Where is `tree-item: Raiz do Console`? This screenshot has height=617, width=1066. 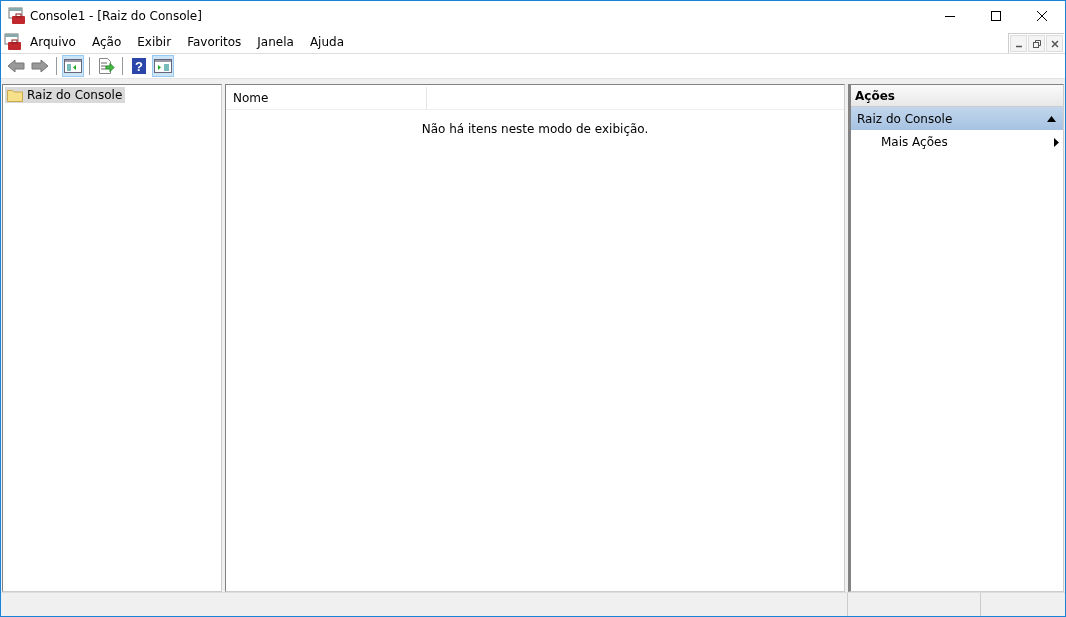
tree-item: Raiz do Console is located at coordinates (65, 95).